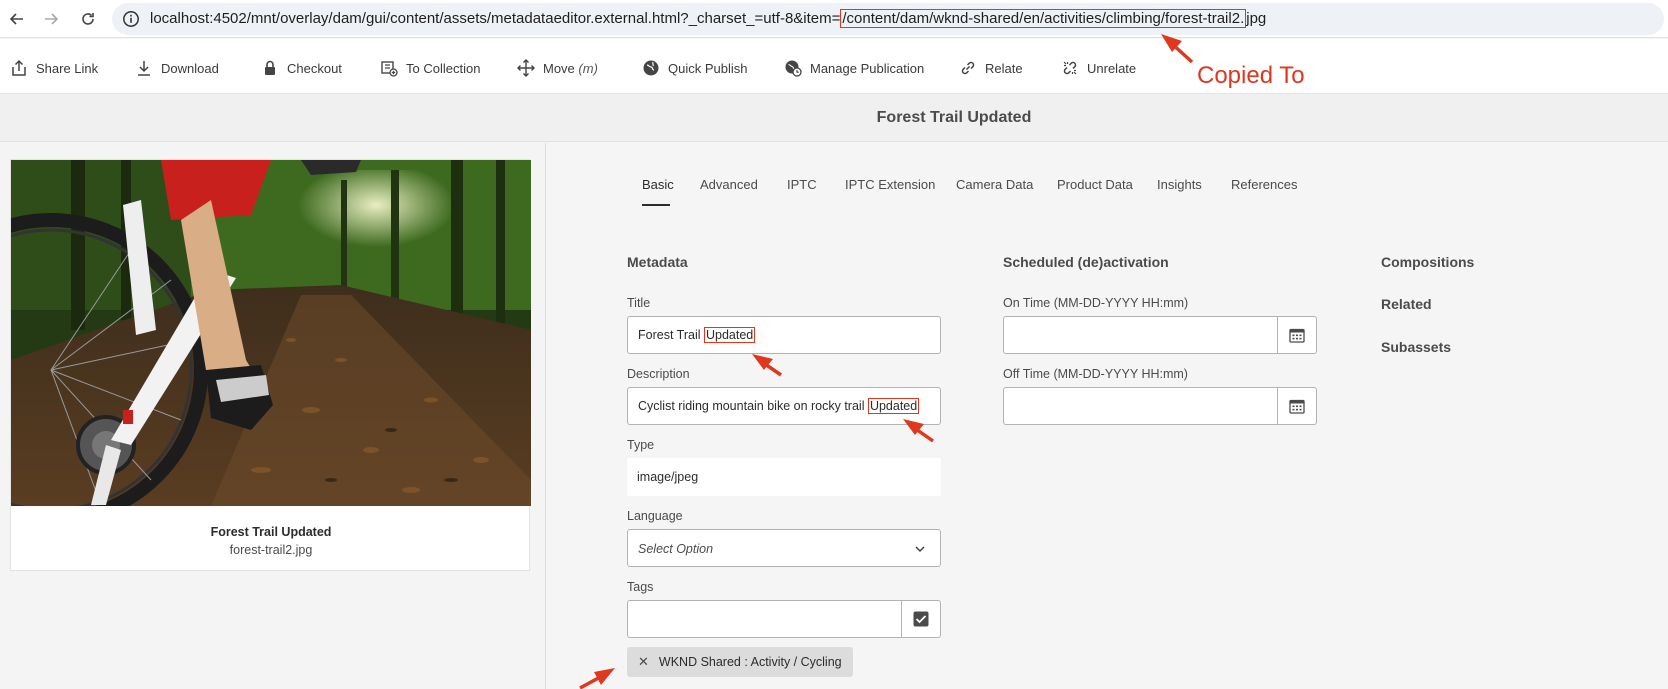 This screenshot has height=689, width=1668. I want to click on download-button: Download, so click(177, 68).